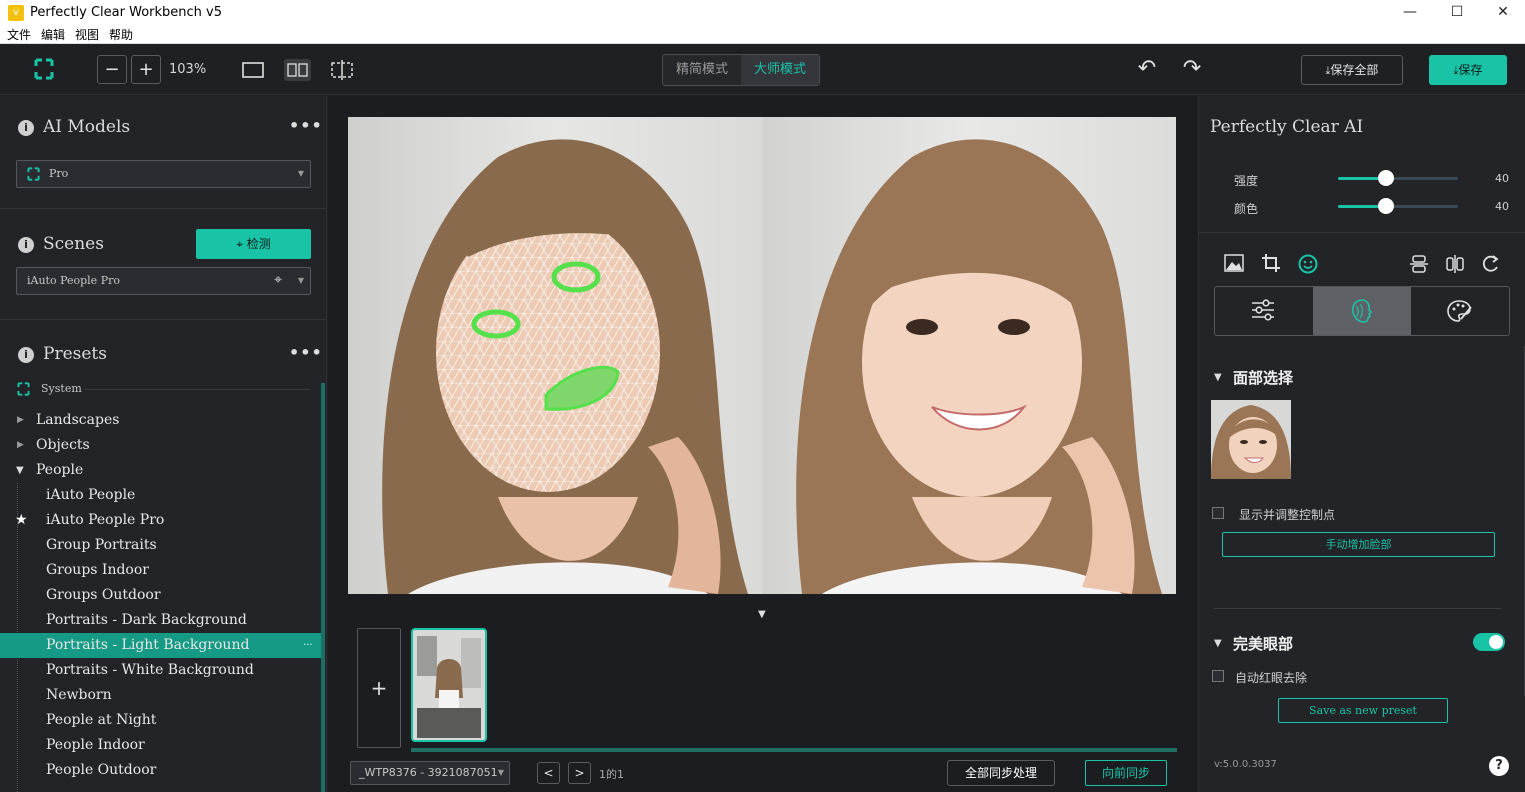  What do you see at coordinates (1126, 773) in the screenshot?
I see `sync-forward-button: 向前同步` at bounding box center [1126, 773].